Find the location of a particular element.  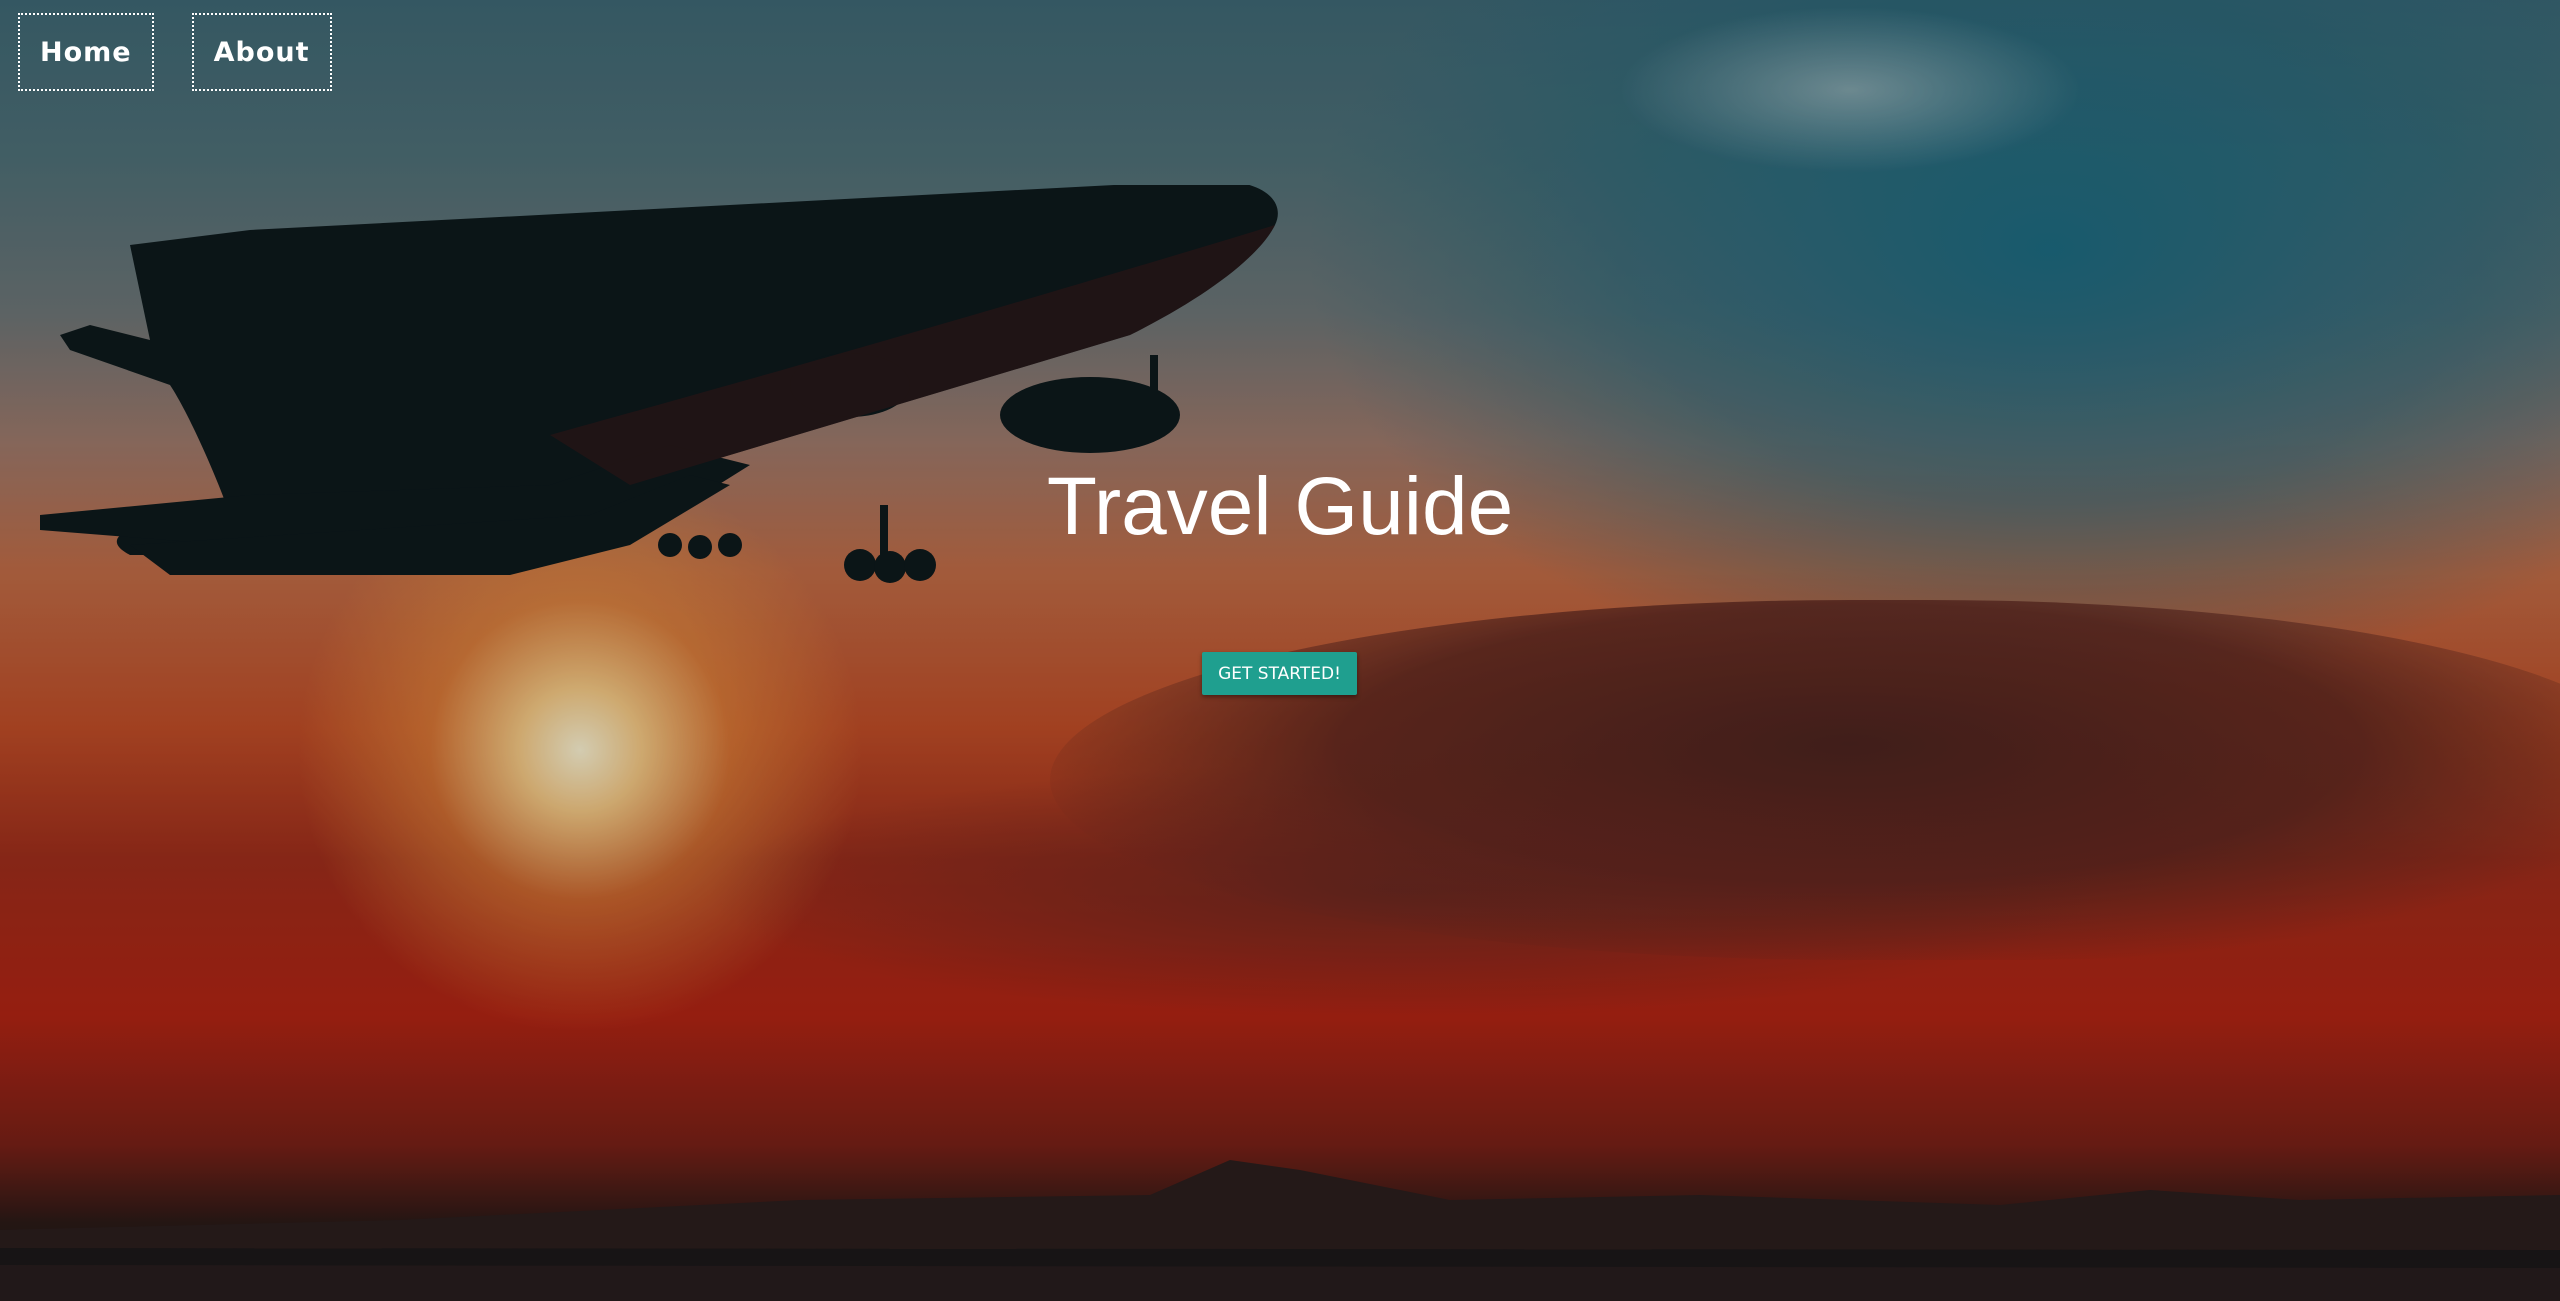

nav-home-link: Home is located at coordinates (86, 52).